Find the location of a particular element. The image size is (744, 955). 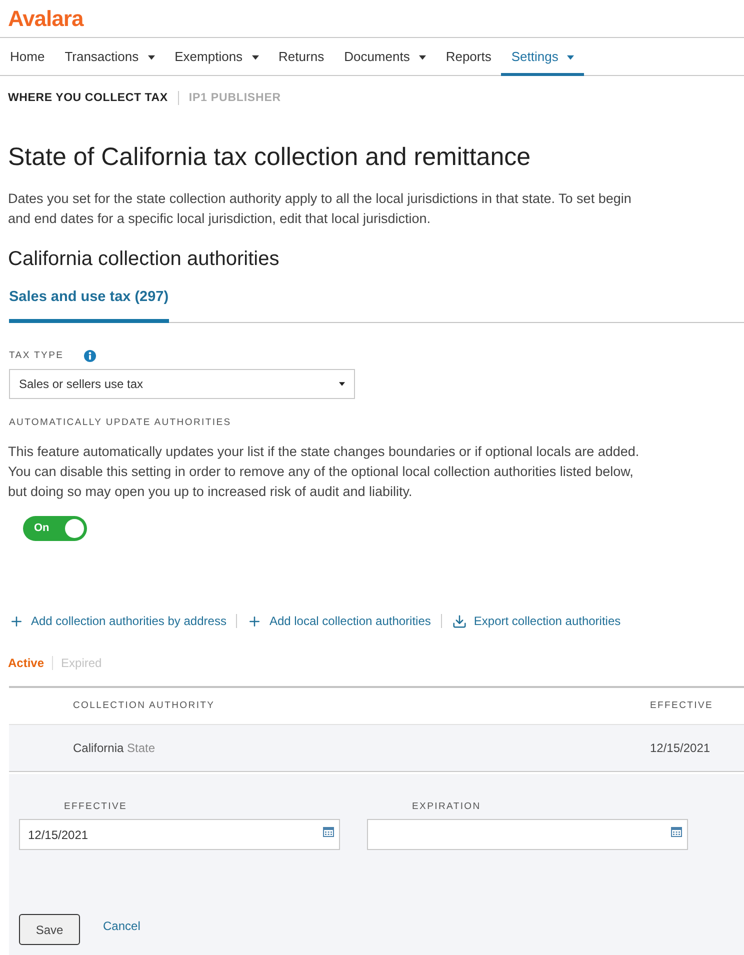

column-header: COLLECTION AUTHORITY is located at coordinates (144, 706).